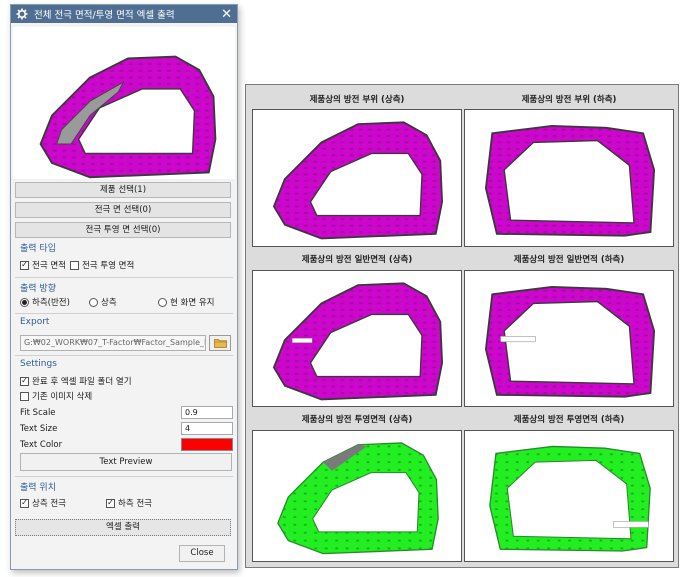 The width and height of the screenshot is (683, 577). I want to click on result-image-upper-projection, so click(357, 496).